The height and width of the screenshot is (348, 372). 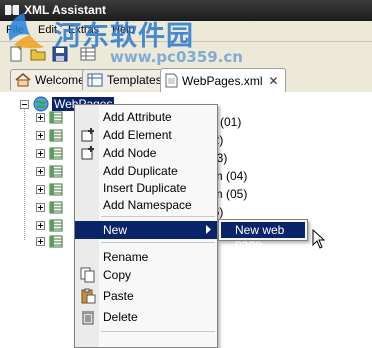 What do you see at coordinates (87, 153) in the screenshot?
I see `add-node-icon` at bounding box center [87, 153].